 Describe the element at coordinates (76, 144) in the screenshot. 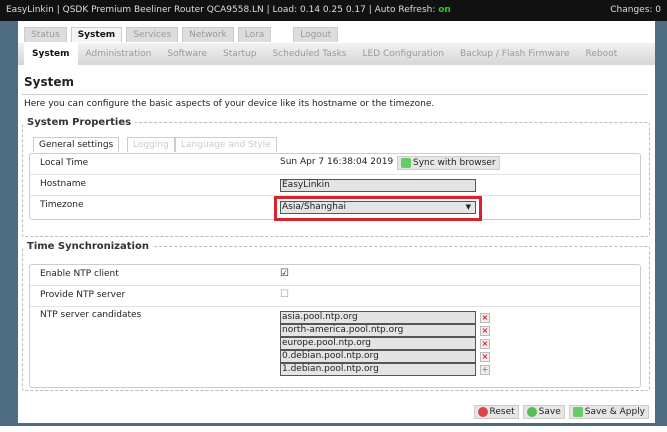

I see `tab-general-settings: General settings` at that location.